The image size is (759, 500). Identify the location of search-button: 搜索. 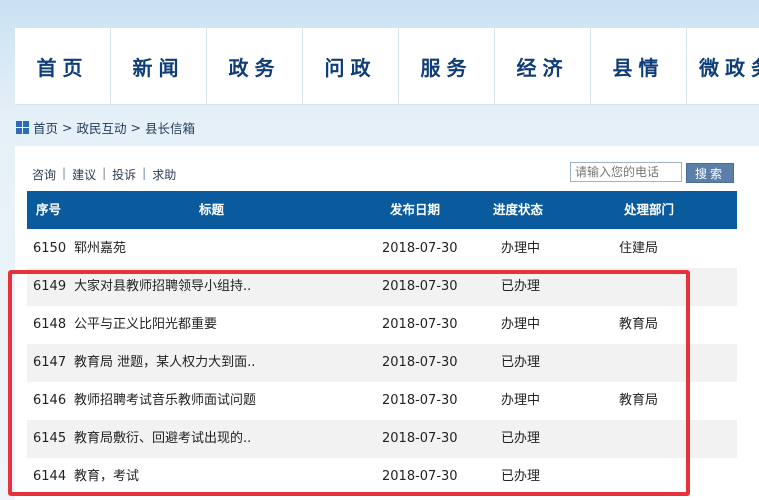
(710, 173).